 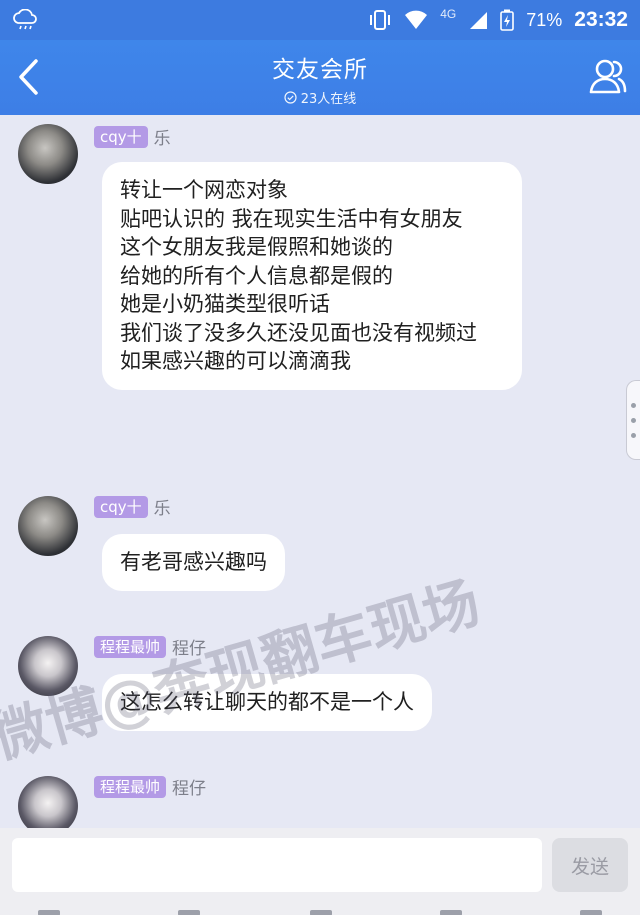 I want to click on online-check-icon, so click(x=290, y=97).